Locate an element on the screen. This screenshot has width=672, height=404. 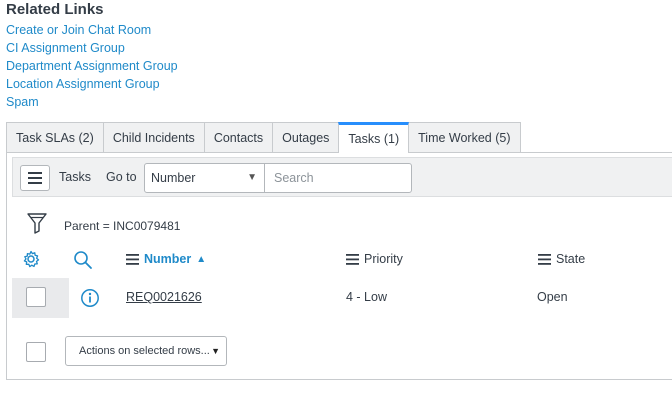
link-ci-assignment-group: CI Assignment Group is located at coordinates (92, 48).